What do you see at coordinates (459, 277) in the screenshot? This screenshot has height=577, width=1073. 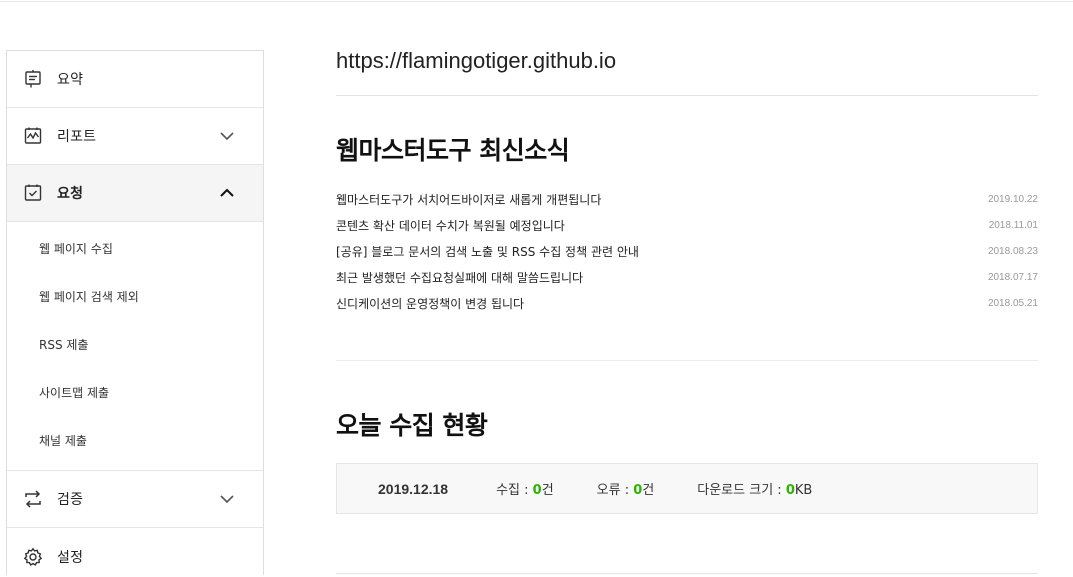 I see `news-title-link: 최근 발생했던 수집요청실패에 대해 말씀드립니다` at bounding box center [459, 277].